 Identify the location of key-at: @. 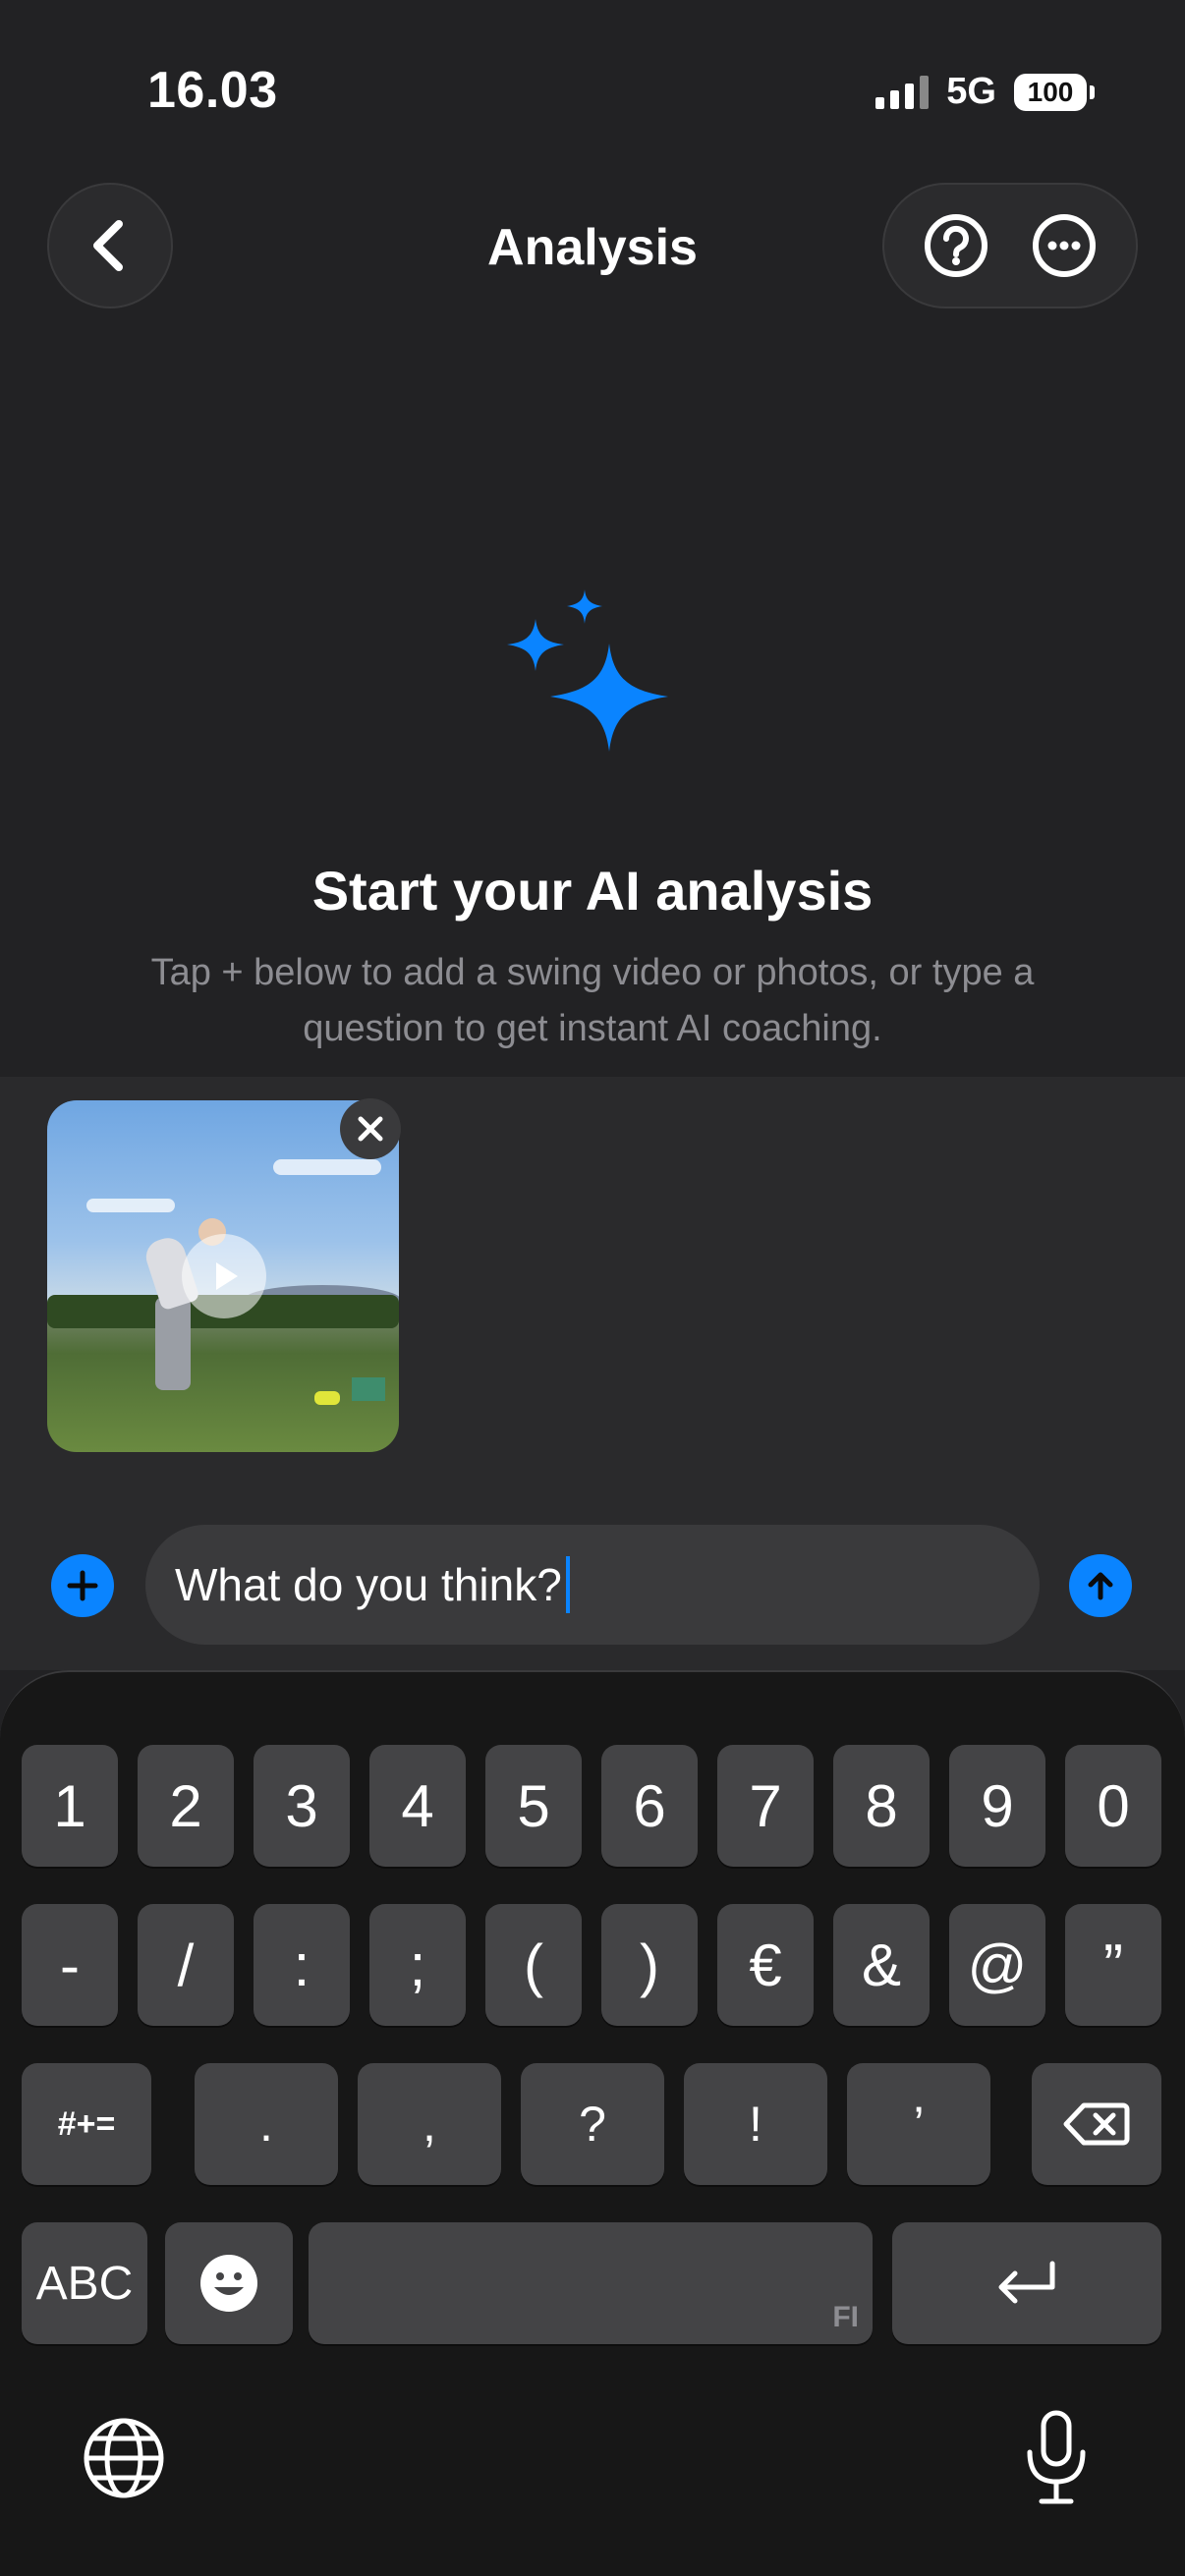
(997, 1965).